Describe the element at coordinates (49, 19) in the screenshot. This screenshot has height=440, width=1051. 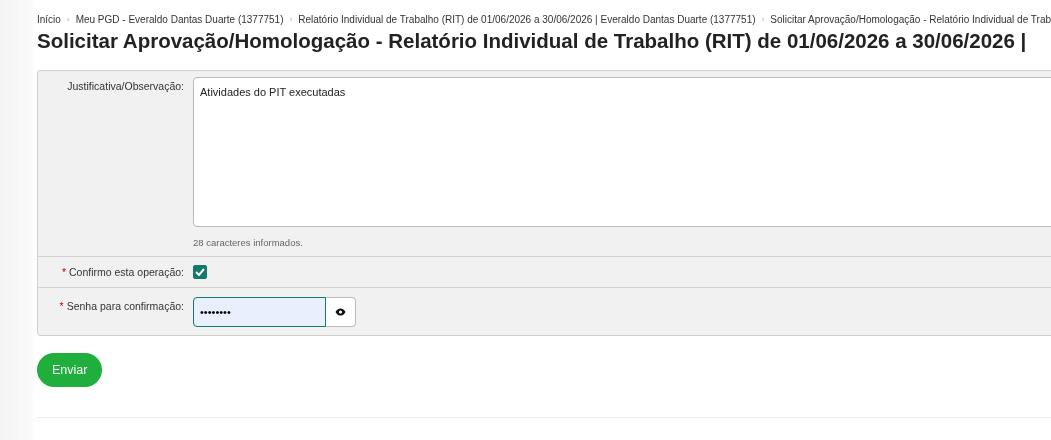
I see `breadcrumb-link: Início` at that location.